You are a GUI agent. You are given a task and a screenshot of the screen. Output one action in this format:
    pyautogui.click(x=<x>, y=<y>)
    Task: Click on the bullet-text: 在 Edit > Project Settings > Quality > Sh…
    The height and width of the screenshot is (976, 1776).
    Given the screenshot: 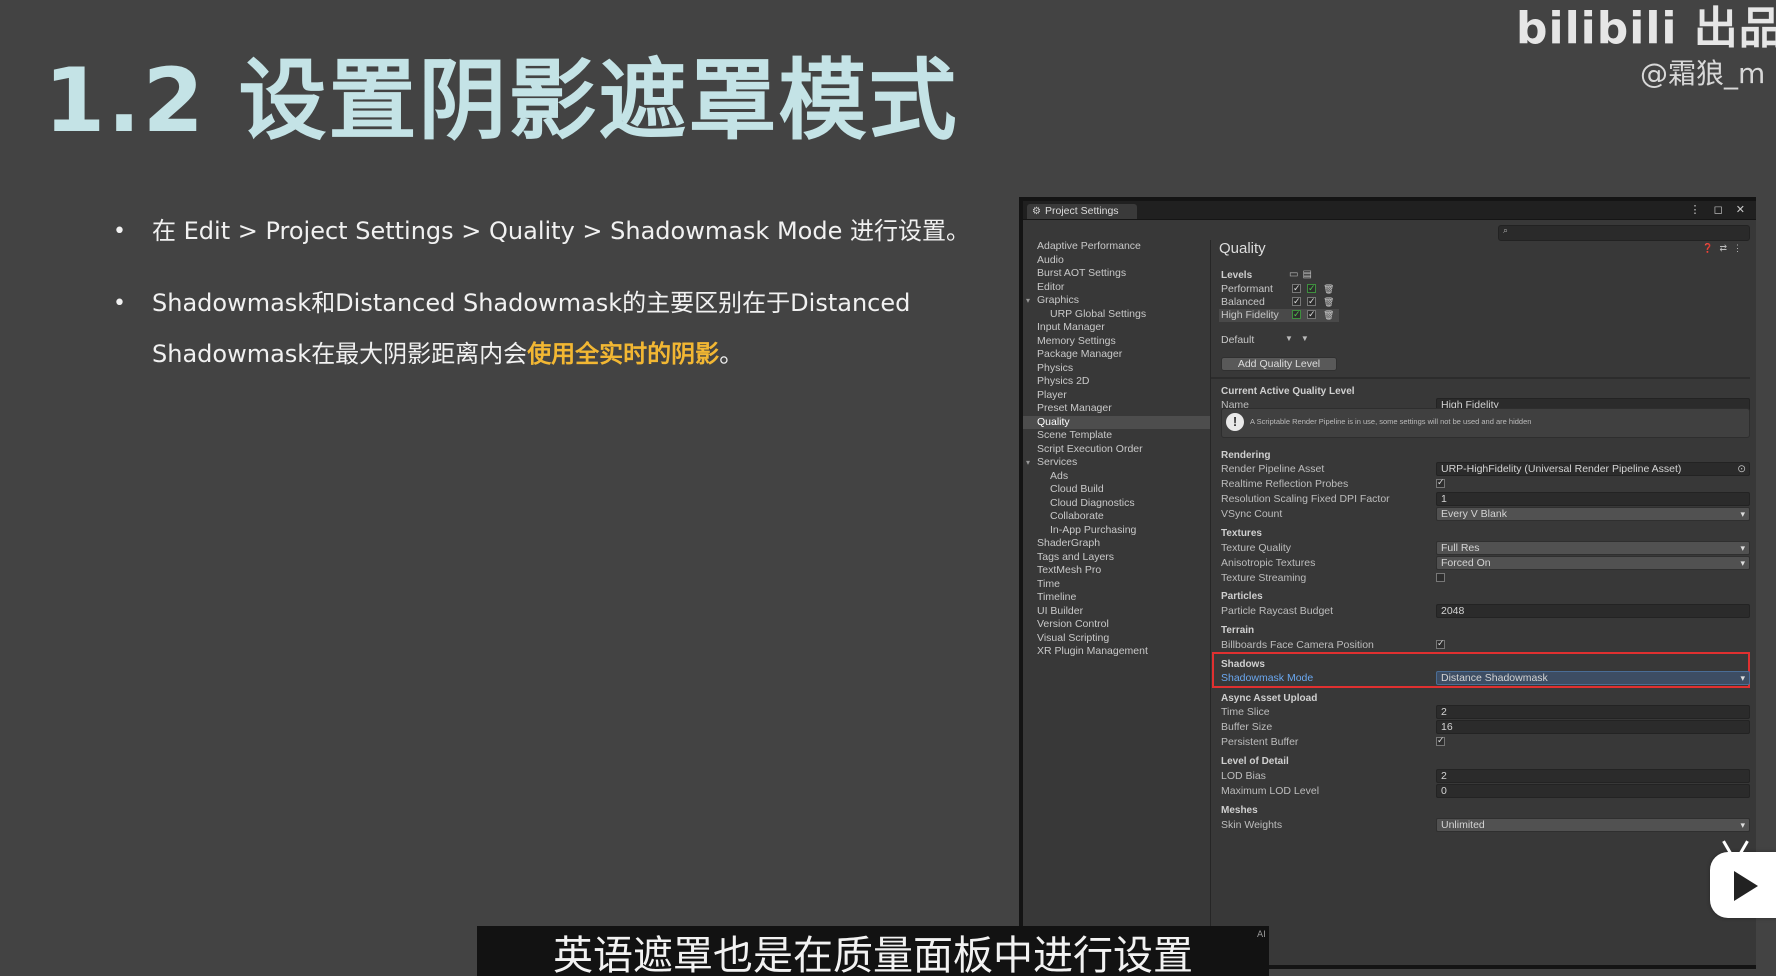 What is the action you would take?
    pyautogui.click(x=561, y=231)
    